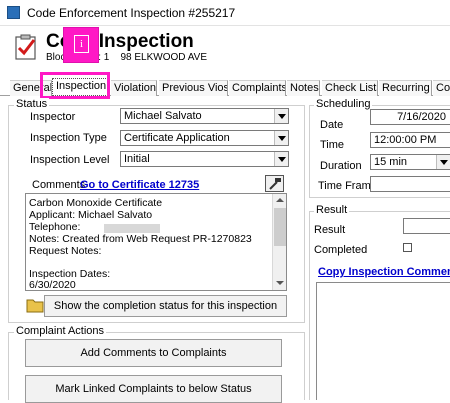  I want to click on go-to-certificate-link: Go to Certificate 12735, so click(139, 185).